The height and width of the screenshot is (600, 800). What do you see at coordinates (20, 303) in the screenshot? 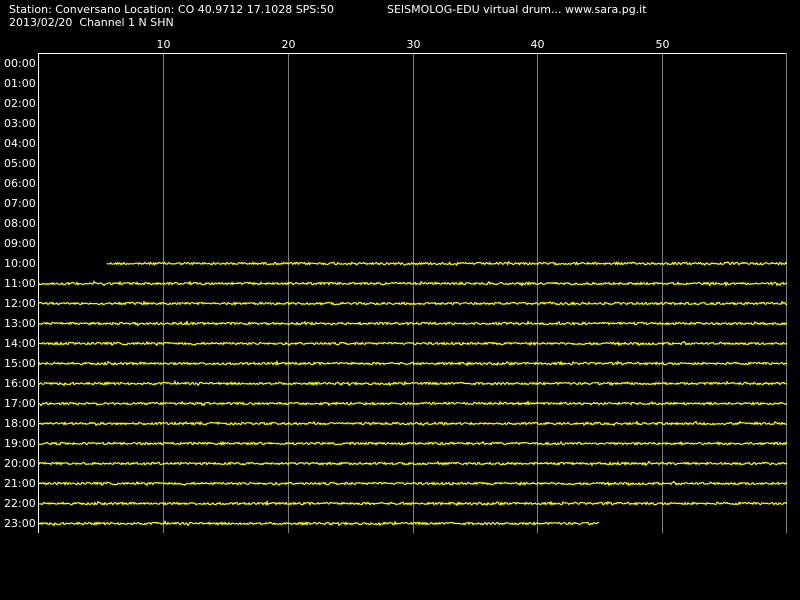
I see `hour-row-label: 12:00` at bounding box center [20, 303].